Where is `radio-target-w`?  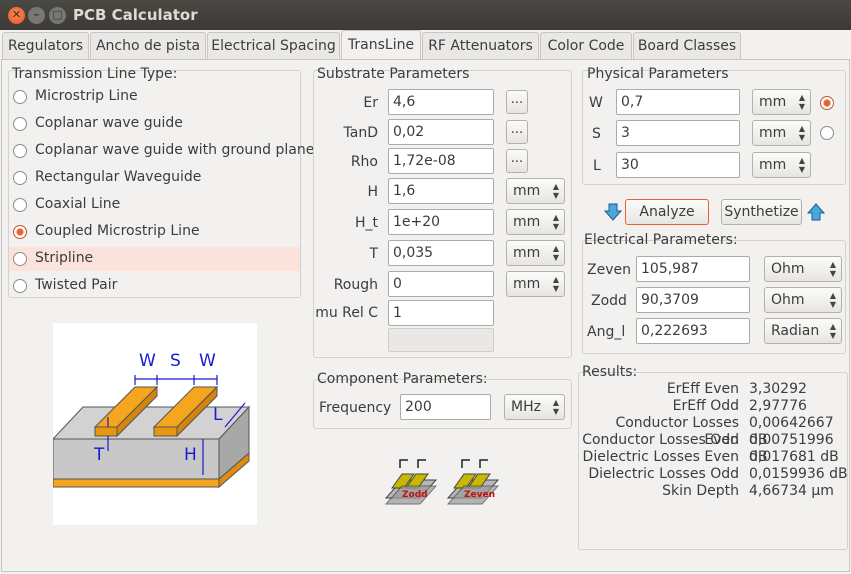
radio-target-w is located at coordinates (827, 103).